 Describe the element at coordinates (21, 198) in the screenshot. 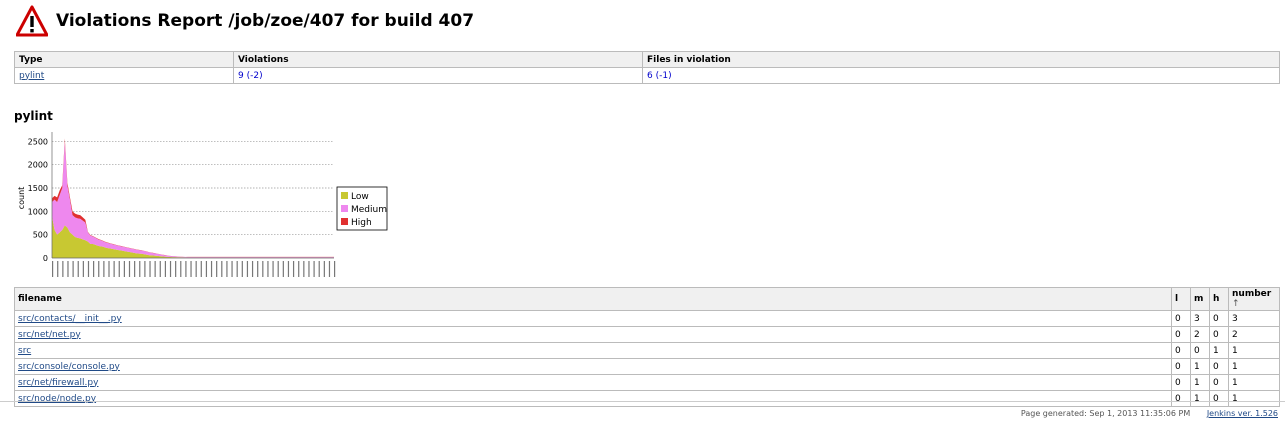

I see `y-axis-label: count` at that location.